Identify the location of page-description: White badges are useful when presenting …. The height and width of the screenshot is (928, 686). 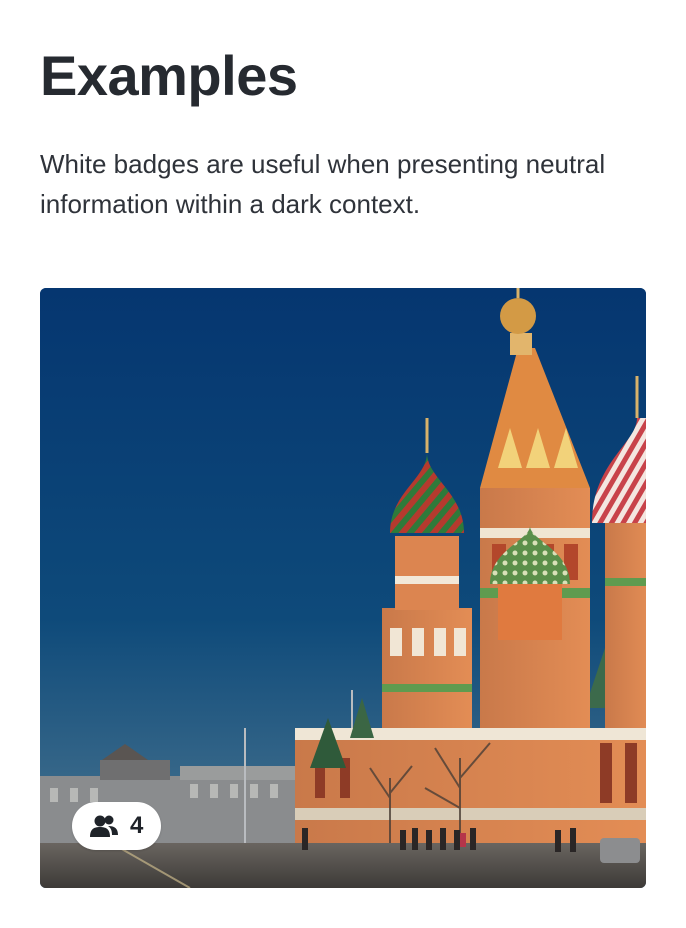
(323, 184).